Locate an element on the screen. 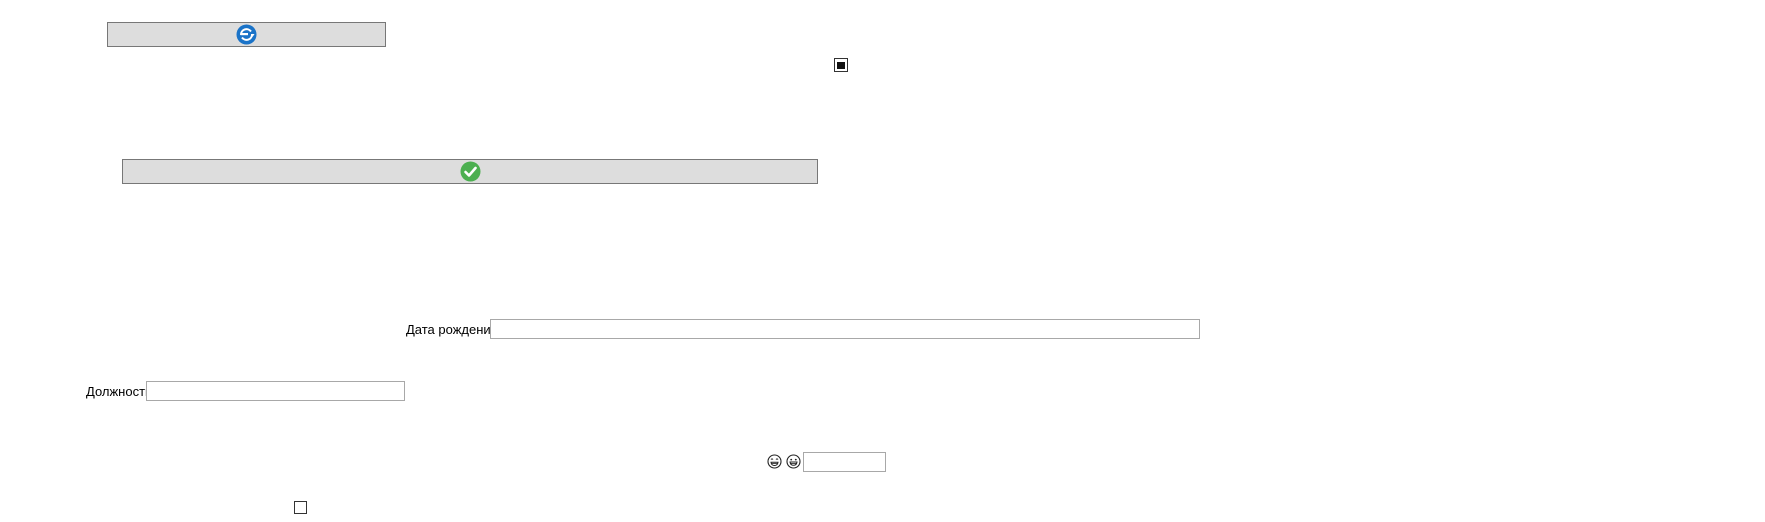 This screenshot has width=1765, height=522. refresh-cycle-icon is located at coordinates (246, 34).